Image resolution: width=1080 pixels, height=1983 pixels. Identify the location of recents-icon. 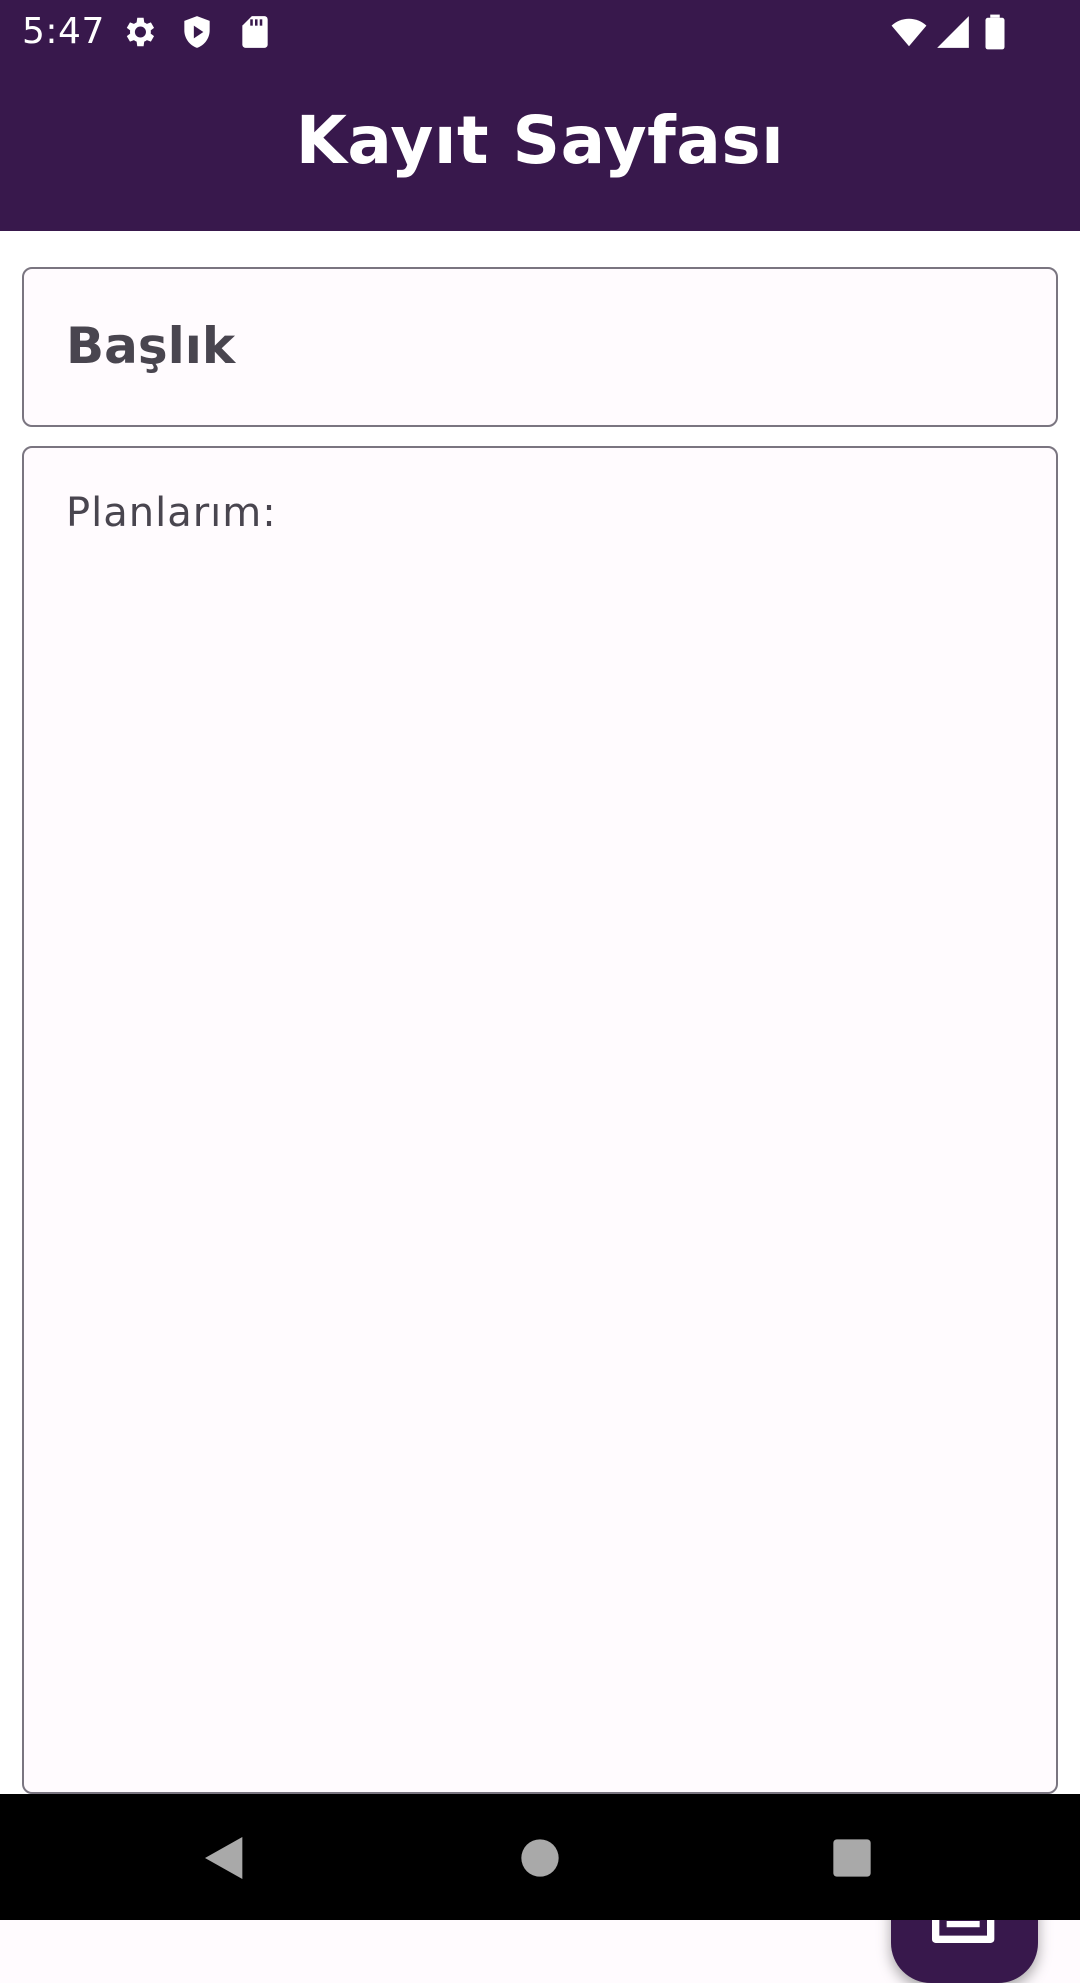
(852, 1858).